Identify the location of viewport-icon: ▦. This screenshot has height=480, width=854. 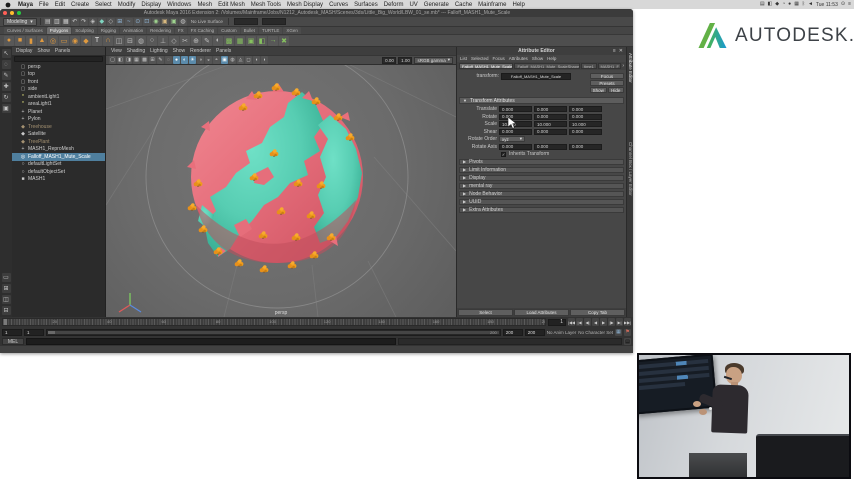
(136, 60).